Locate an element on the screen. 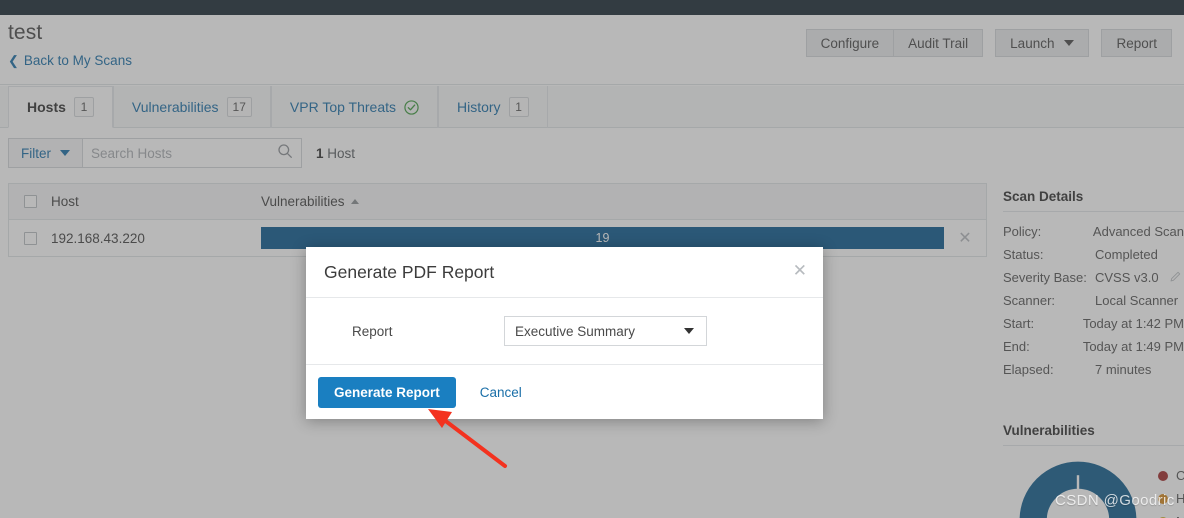 The width and height of the screenshot is (1184, 518). watermark: CSDN @Goodric is located at coordinates (1115, 500).